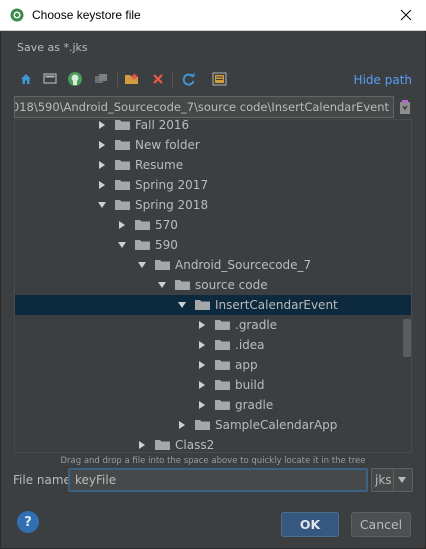 This screenshot has height=549, width=426. I want to click on tree-row: 570, so click(213, 225).